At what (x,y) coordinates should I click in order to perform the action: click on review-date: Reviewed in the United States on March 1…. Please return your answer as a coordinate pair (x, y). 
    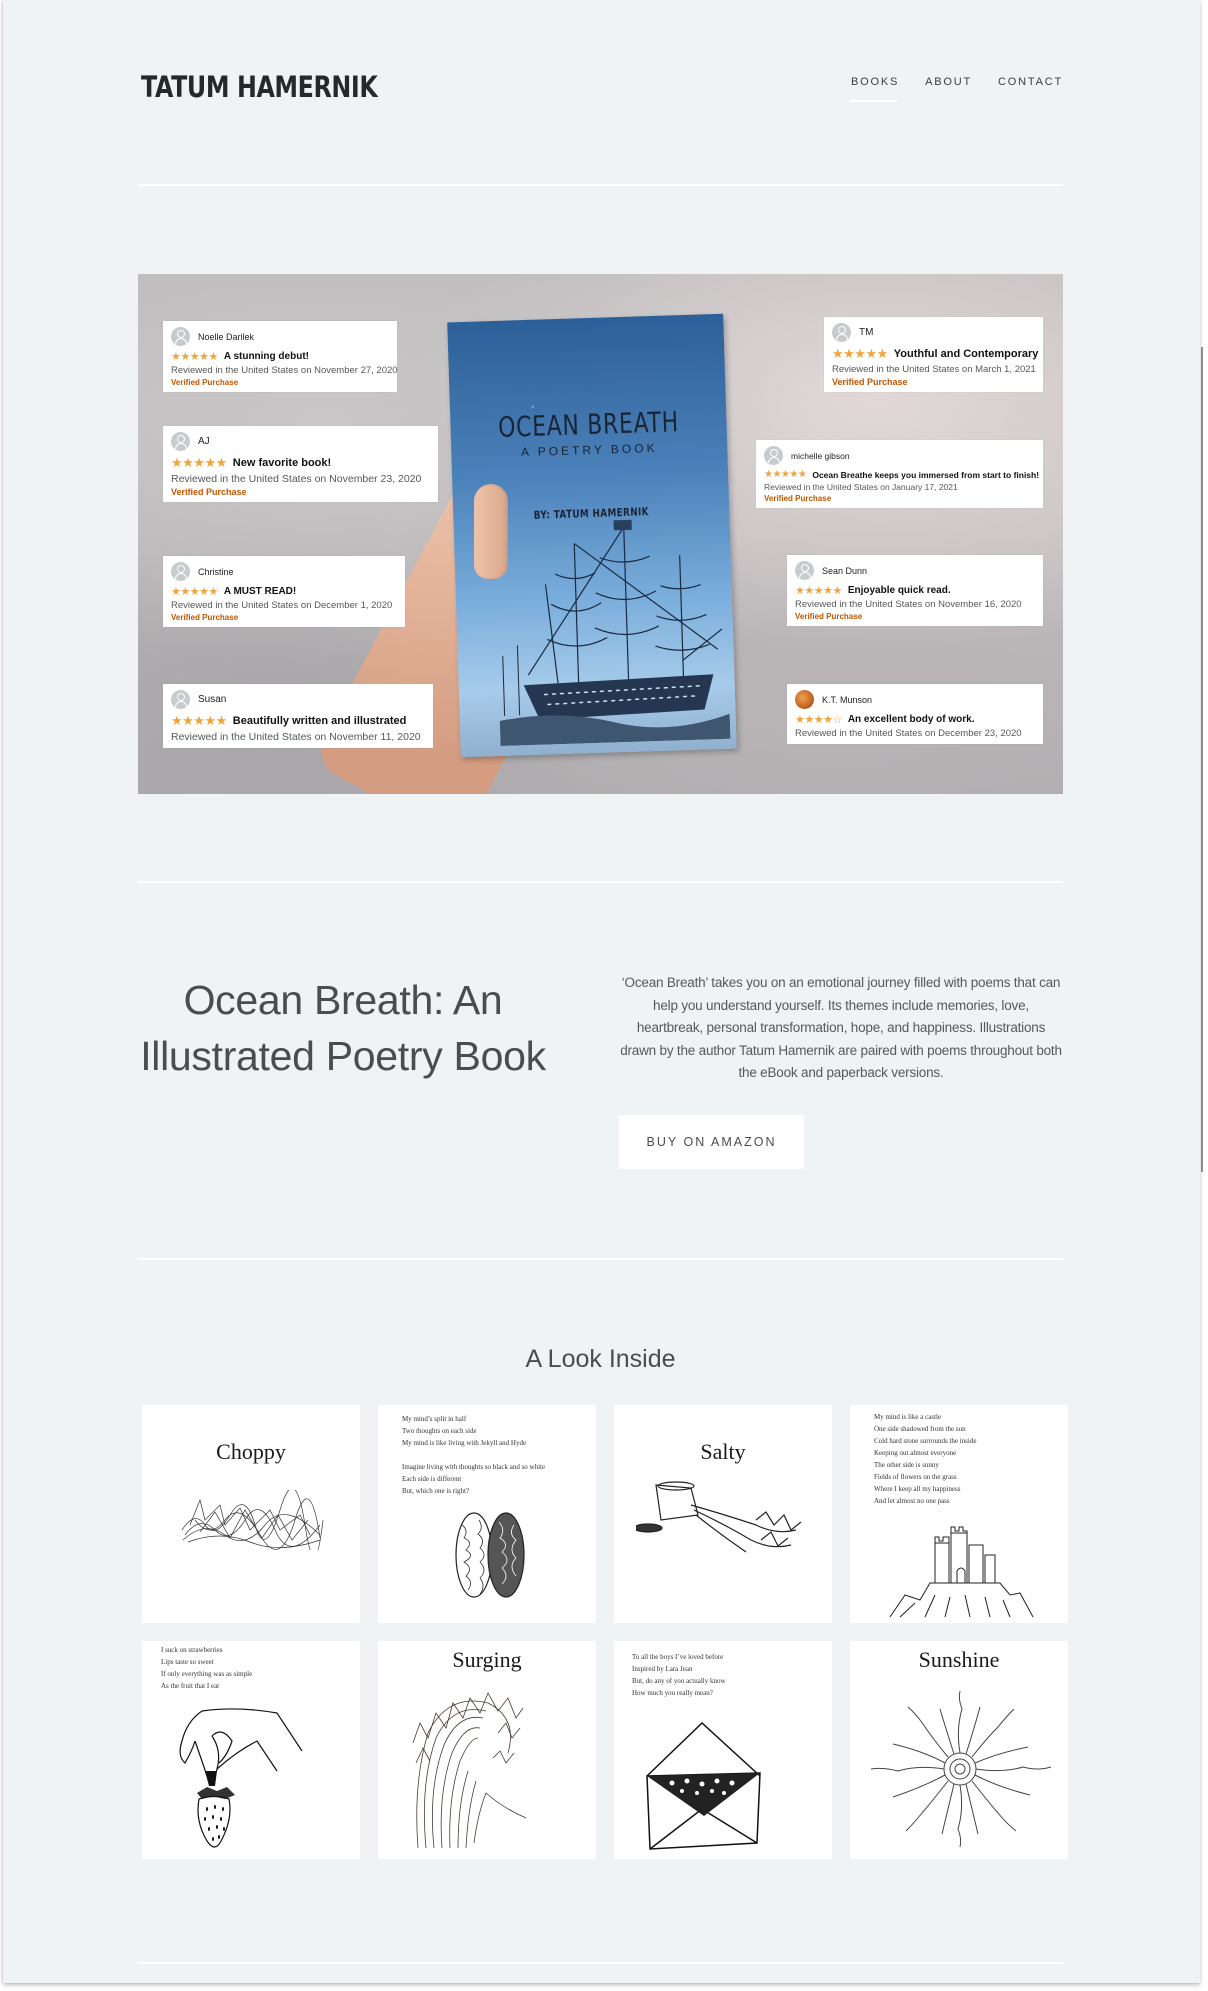
    Looking at the image, I should click on (934, 369).